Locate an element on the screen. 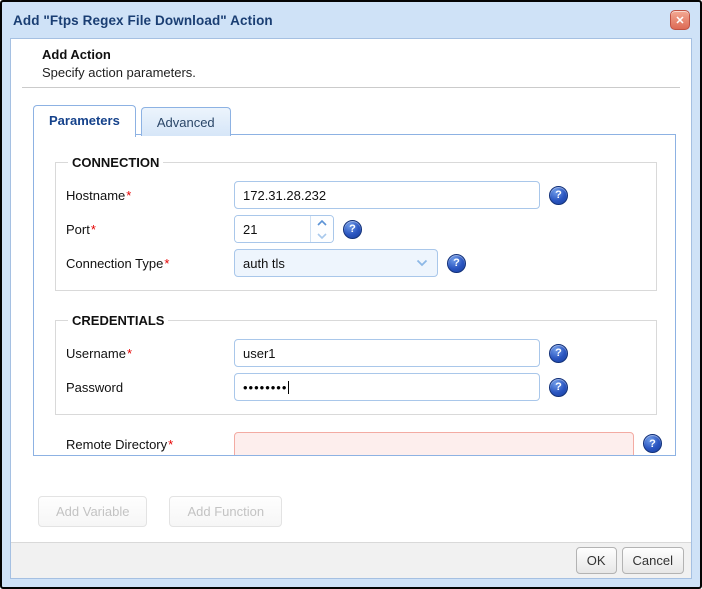 The width and height of the screenshot is (702, 589). header-divider is located at coordinates (351, 87).